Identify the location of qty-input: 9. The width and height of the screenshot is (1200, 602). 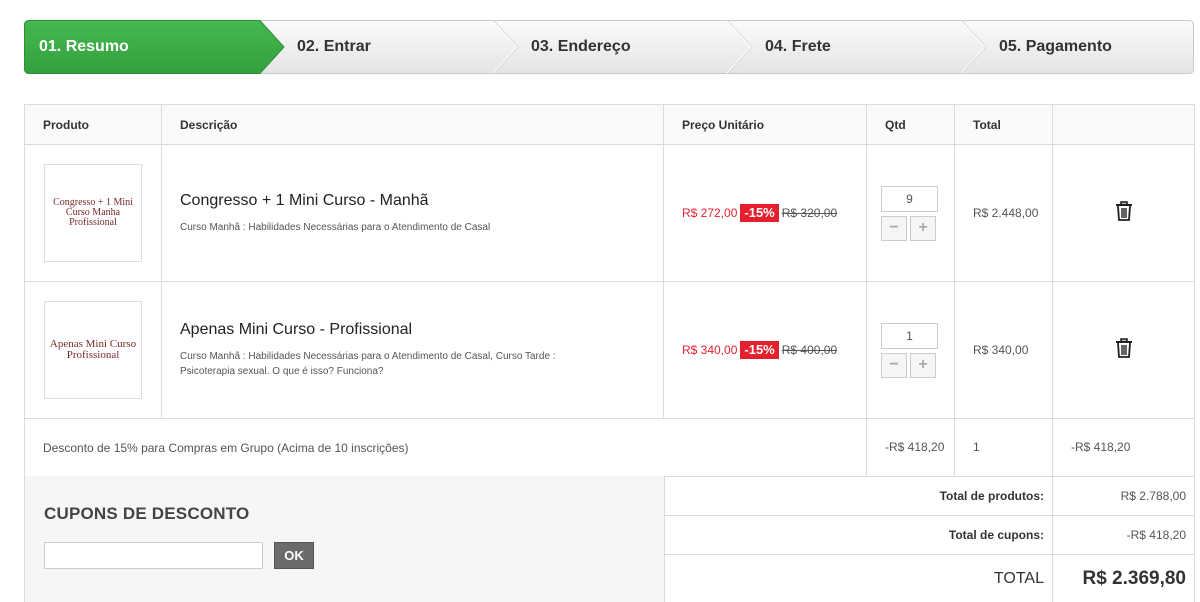
(909, 198).